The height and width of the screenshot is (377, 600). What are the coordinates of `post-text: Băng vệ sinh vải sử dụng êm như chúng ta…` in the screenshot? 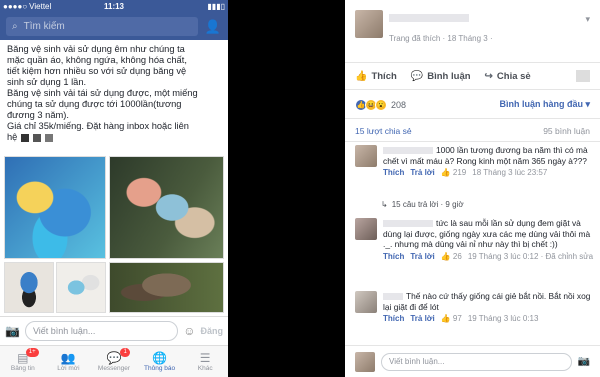 It's located at (114, 97).